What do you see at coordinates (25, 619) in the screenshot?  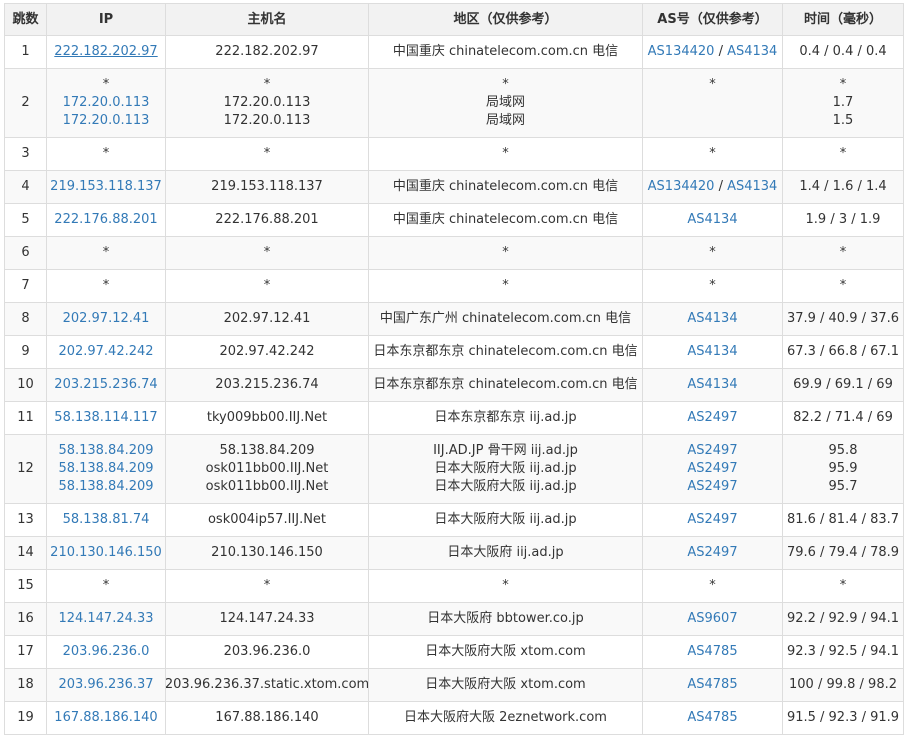 I see `hop-cell: 16` at bounding box center [25, 619].